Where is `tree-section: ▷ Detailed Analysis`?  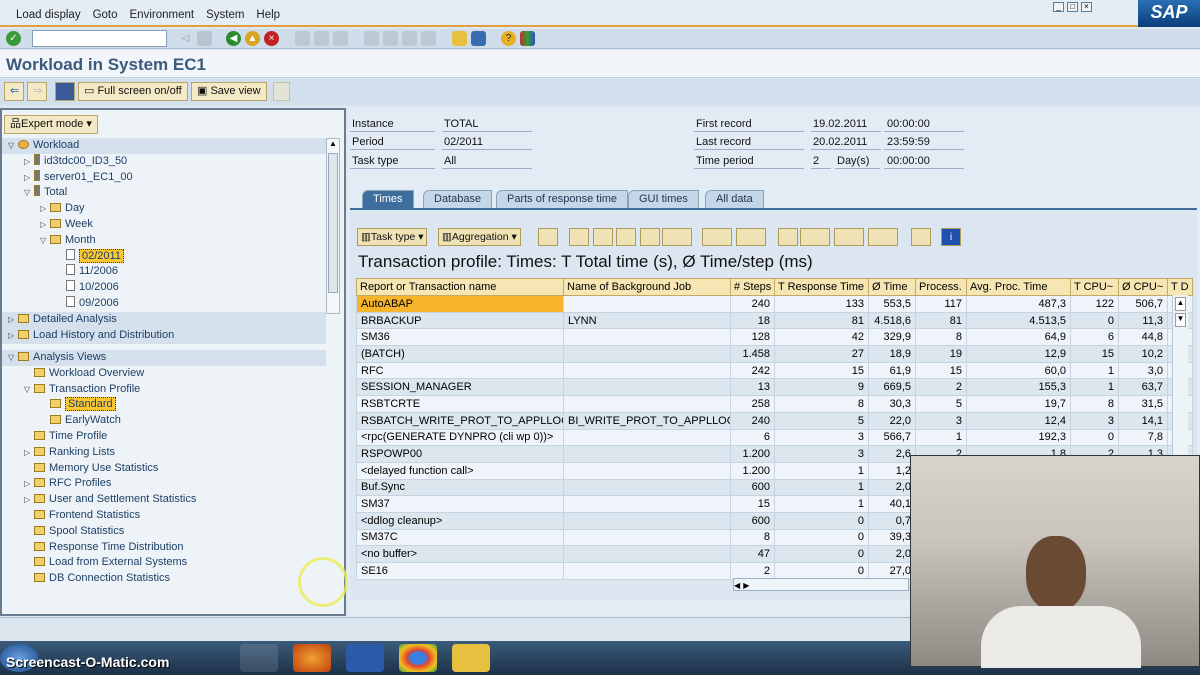
tree-section: ▷ Detailed Analysis is located at coordinates (164, 320).